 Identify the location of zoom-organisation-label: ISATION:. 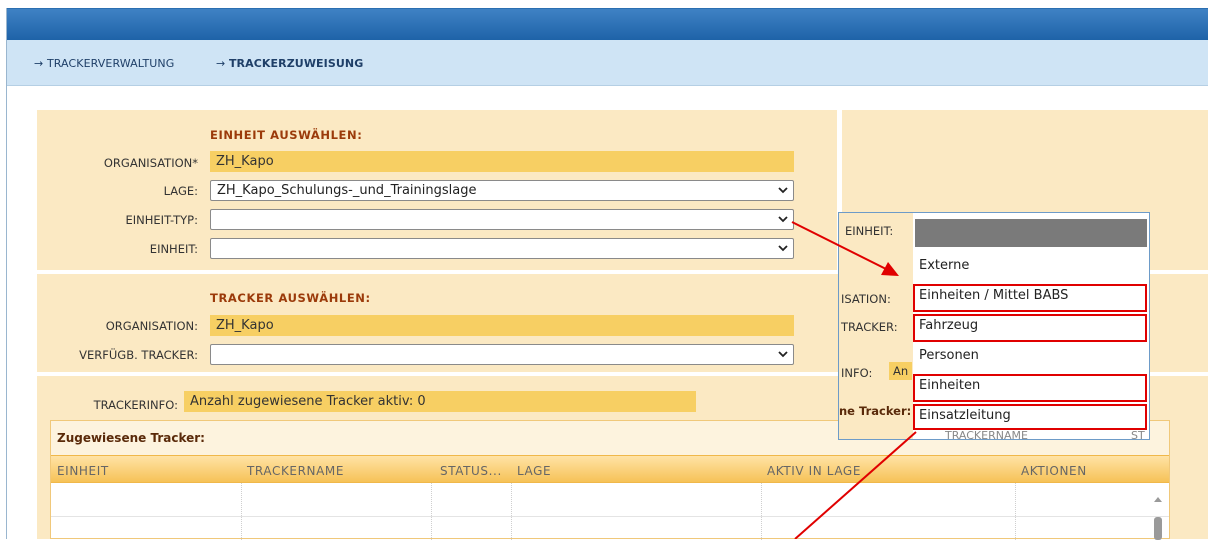
(866, 299).